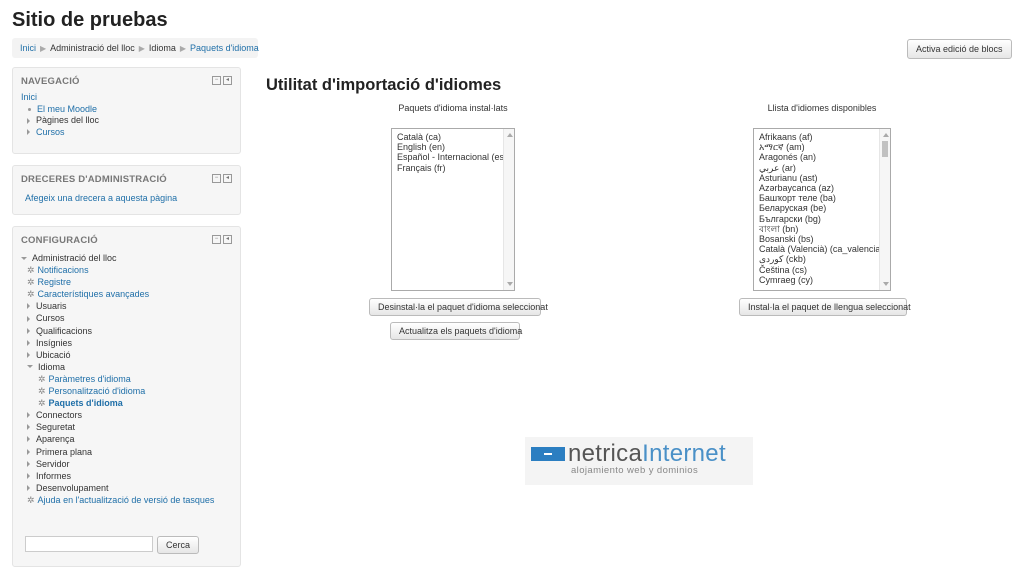  Describe the element at coordinates (50, 131) in the screenshot. I see `nav-courses-label: Cursos` at that location.